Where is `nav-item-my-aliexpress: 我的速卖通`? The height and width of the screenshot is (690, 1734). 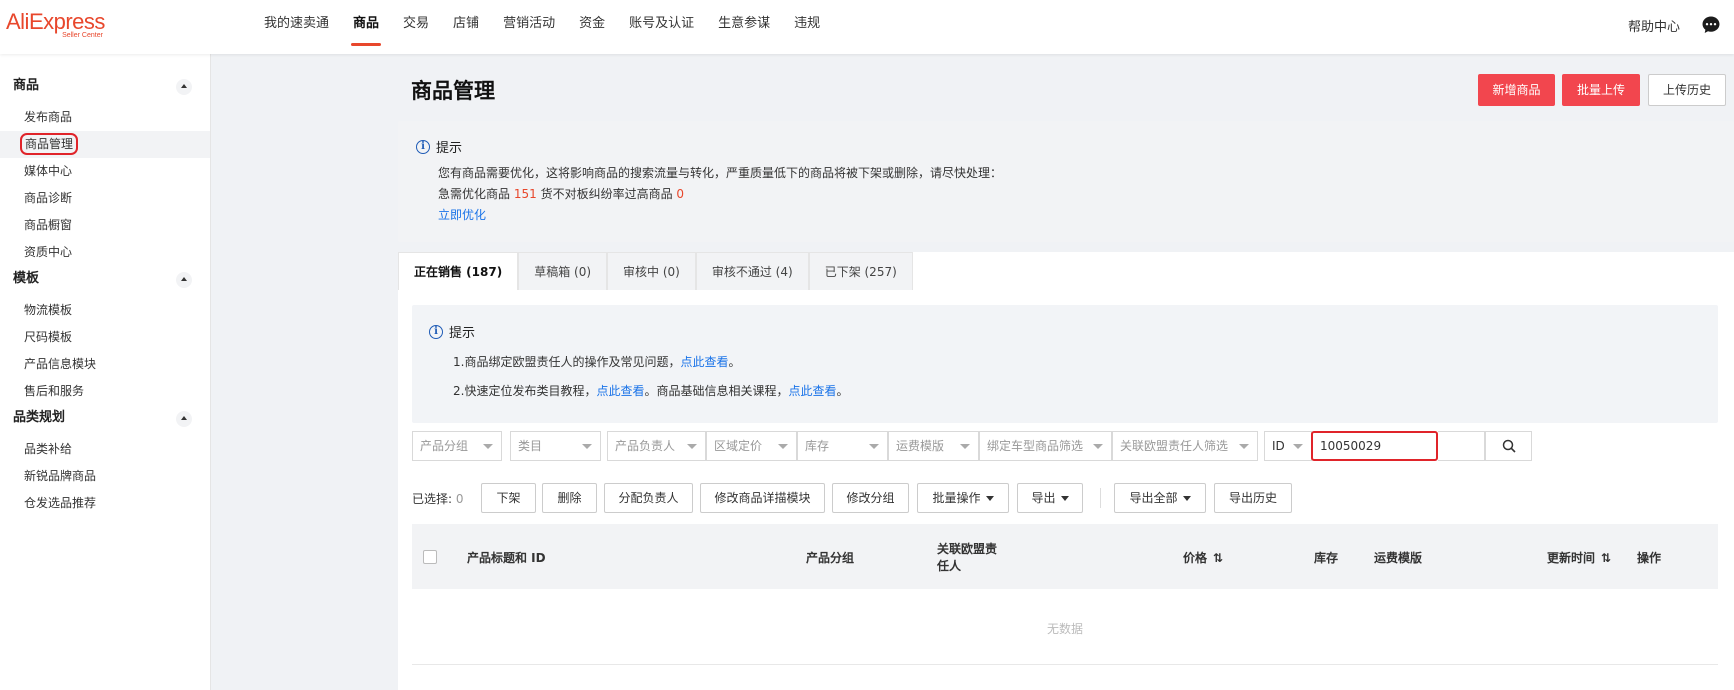 nav-item-my-aliexpress: 我的速卖通 is located at coordinates (296, 27).